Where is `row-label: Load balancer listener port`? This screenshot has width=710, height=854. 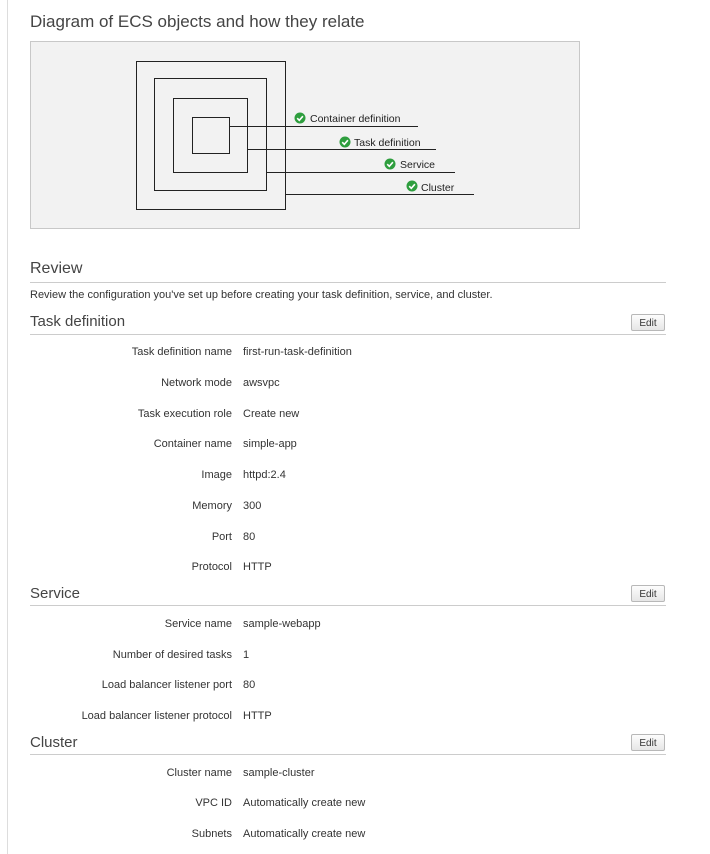 row-label: Load balancer listener port is located at coordinates (166, 685).